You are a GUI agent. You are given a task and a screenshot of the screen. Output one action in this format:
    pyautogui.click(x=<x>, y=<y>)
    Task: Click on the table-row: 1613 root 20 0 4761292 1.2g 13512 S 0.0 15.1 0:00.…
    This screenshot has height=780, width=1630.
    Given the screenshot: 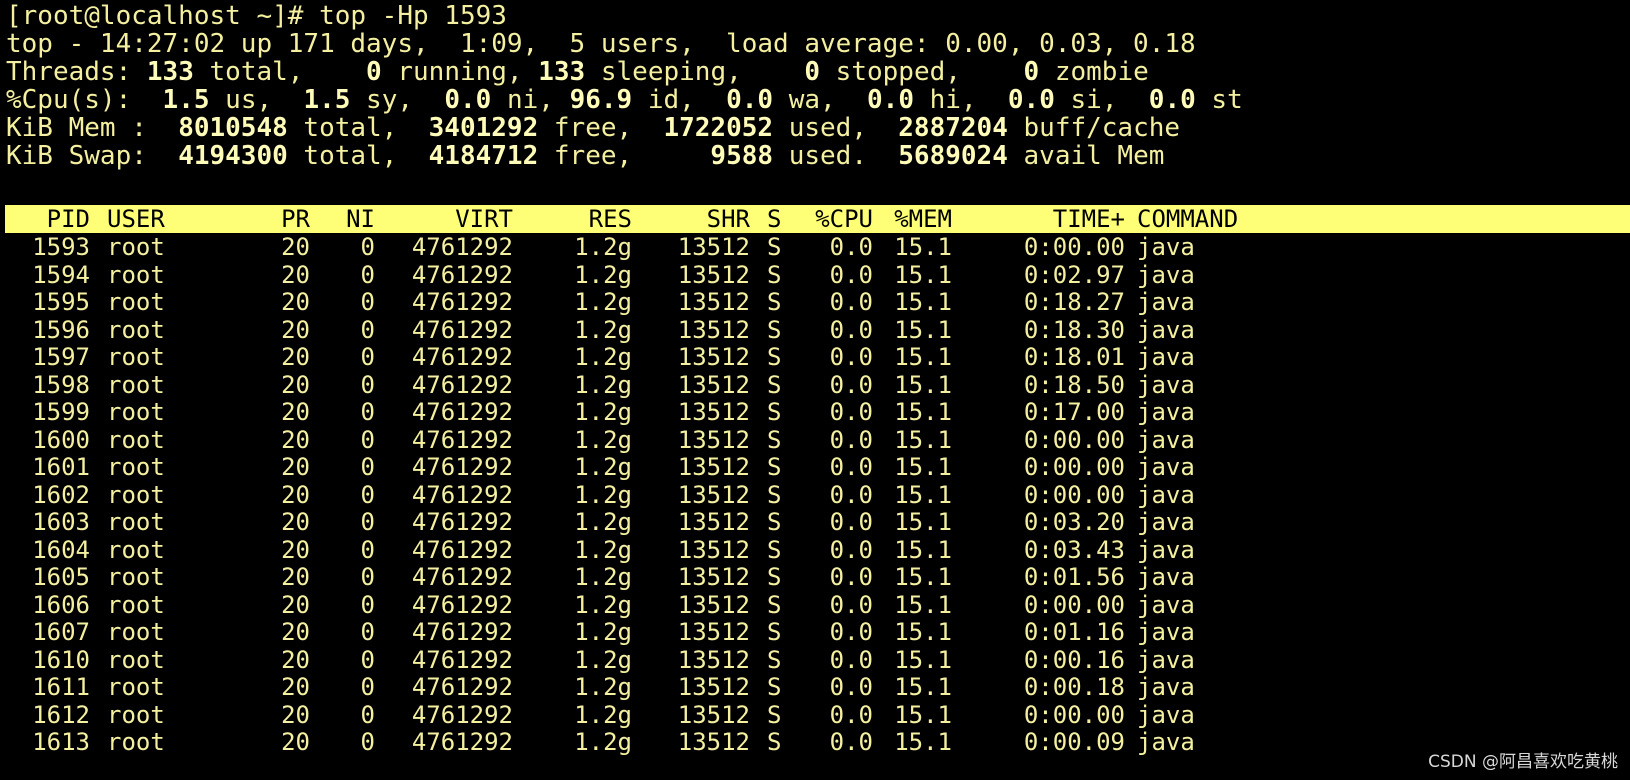 What is the action you would take?
    pyautogui.click(x=817, y=742)
    